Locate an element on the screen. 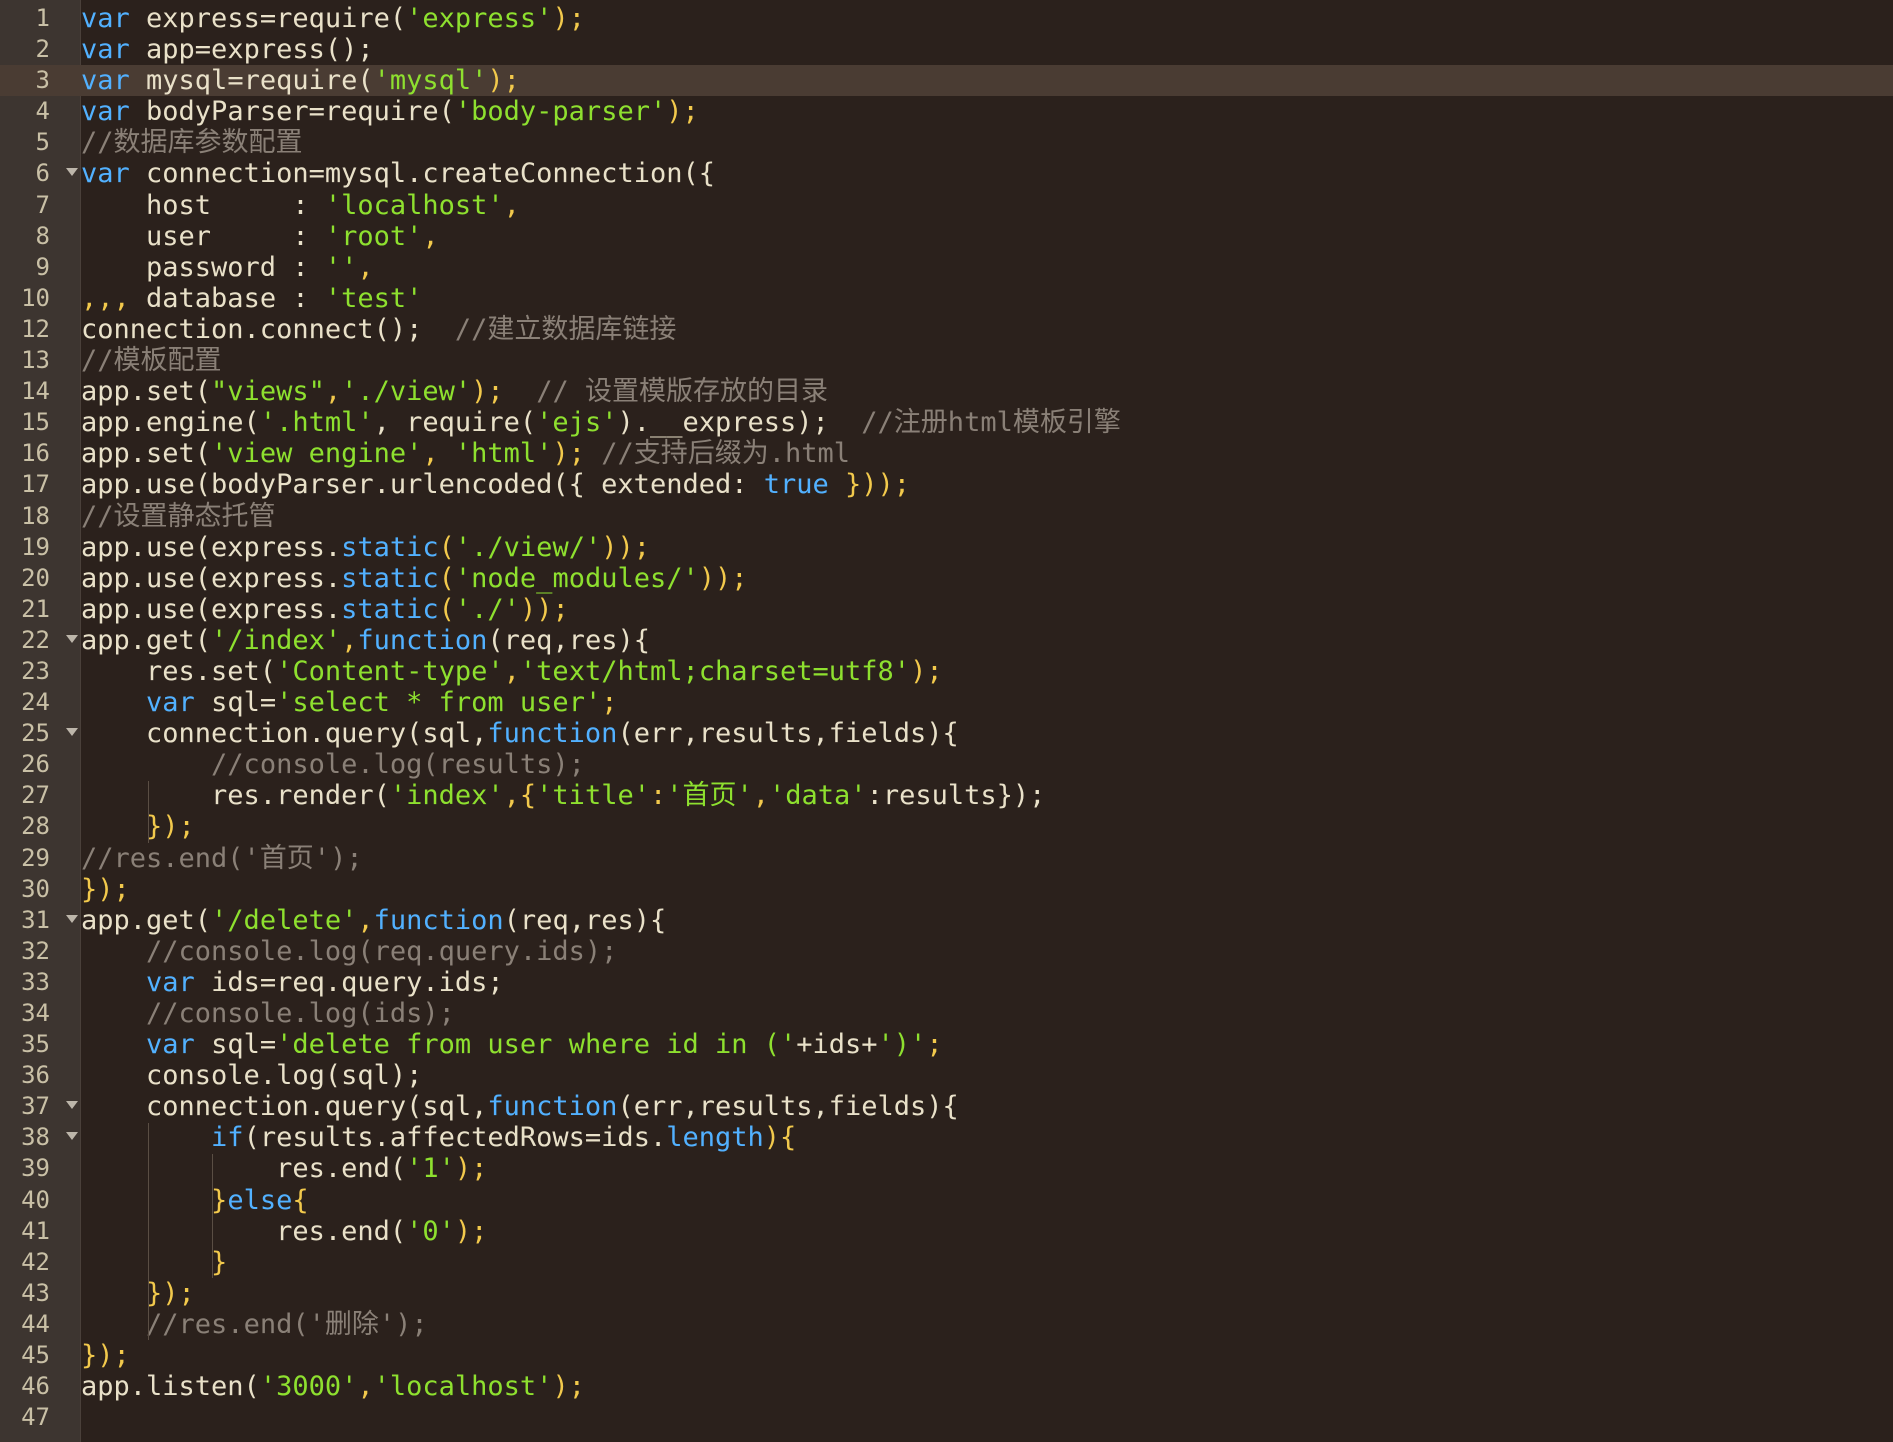 The image size is (1893, 1442). line-number: 8 is located at coordinates (42, 235).